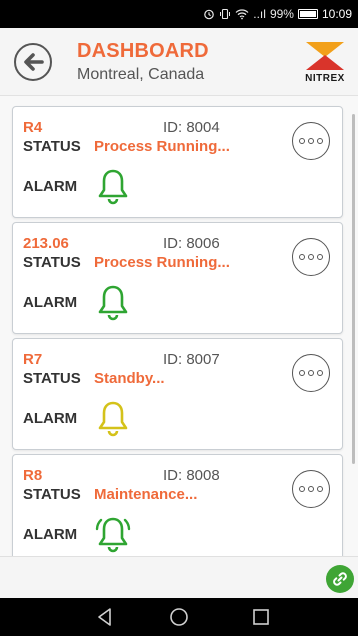 This screenshot has width=358, height=636. What do you see at coordinates (191, 243) in the screenshot?
I see `device-id: ID: 8006` at bounding box center [191, 243].